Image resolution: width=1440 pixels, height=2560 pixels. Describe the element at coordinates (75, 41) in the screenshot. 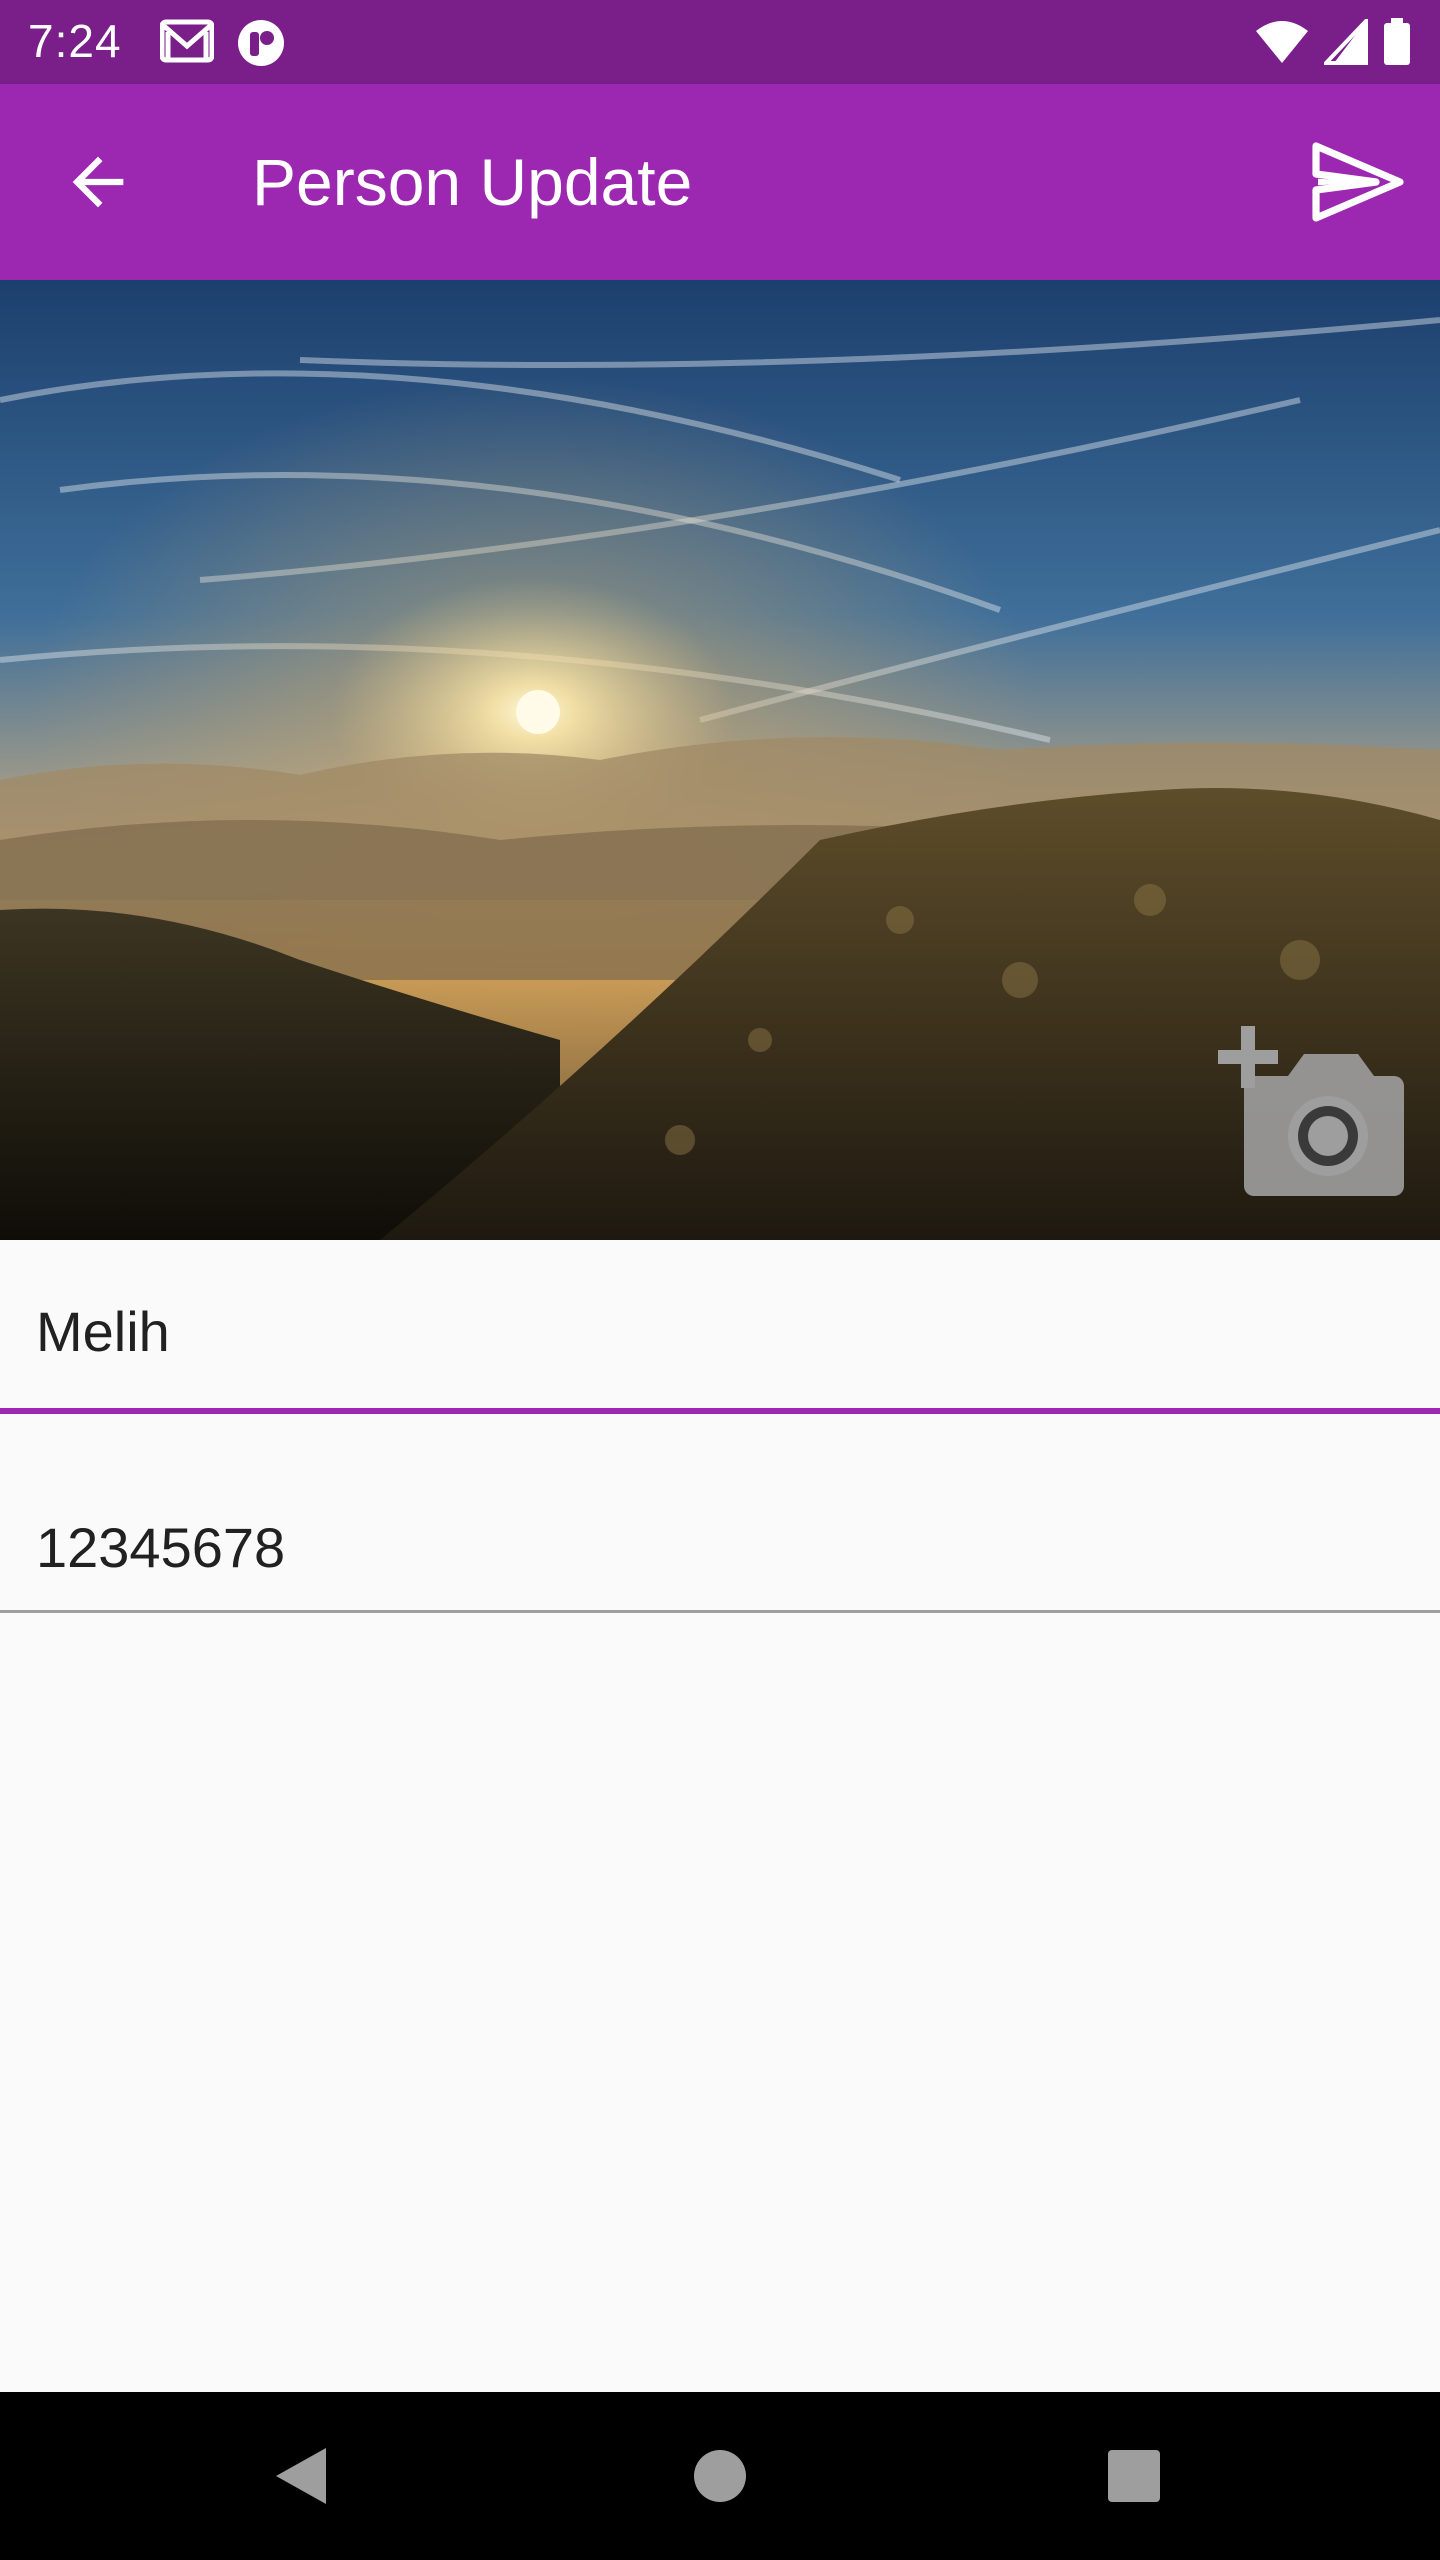

I see `status-time: 7:24` at that location.